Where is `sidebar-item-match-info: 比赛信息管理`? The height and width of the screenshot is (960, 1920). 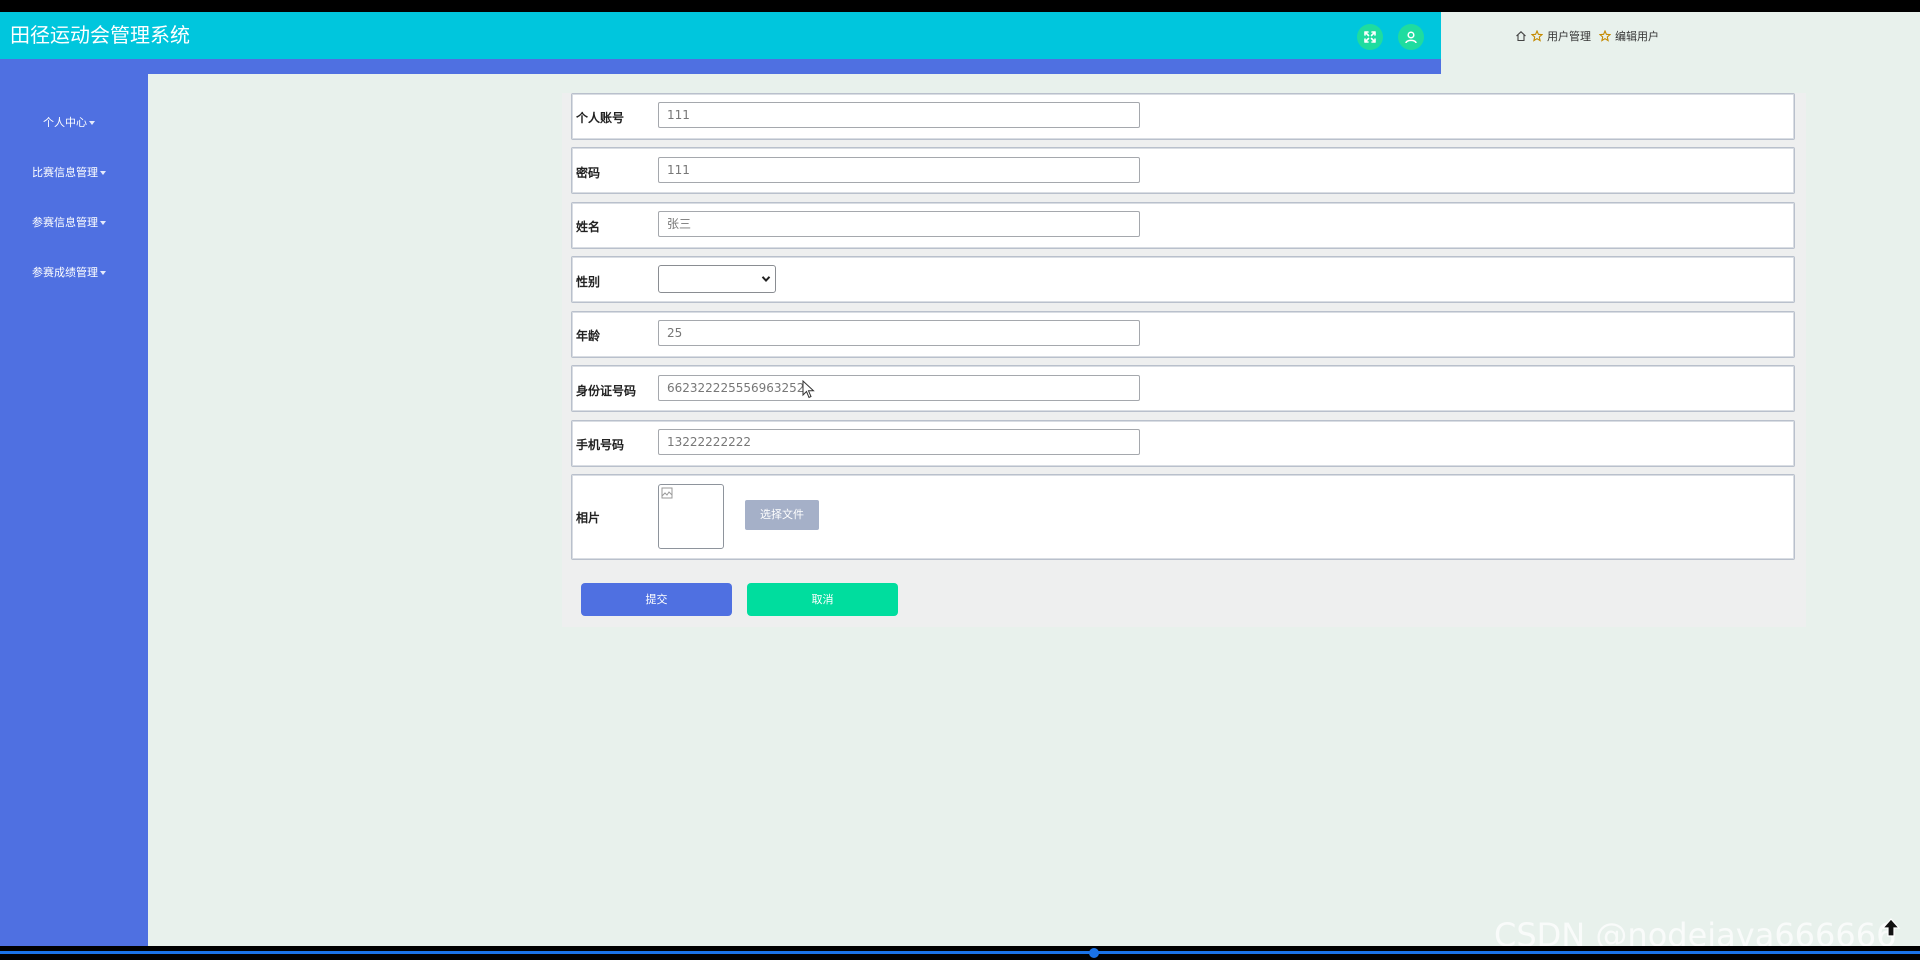 sidebar-item-match-info: 比赛信息管理 is located at coordinates (69, 173).